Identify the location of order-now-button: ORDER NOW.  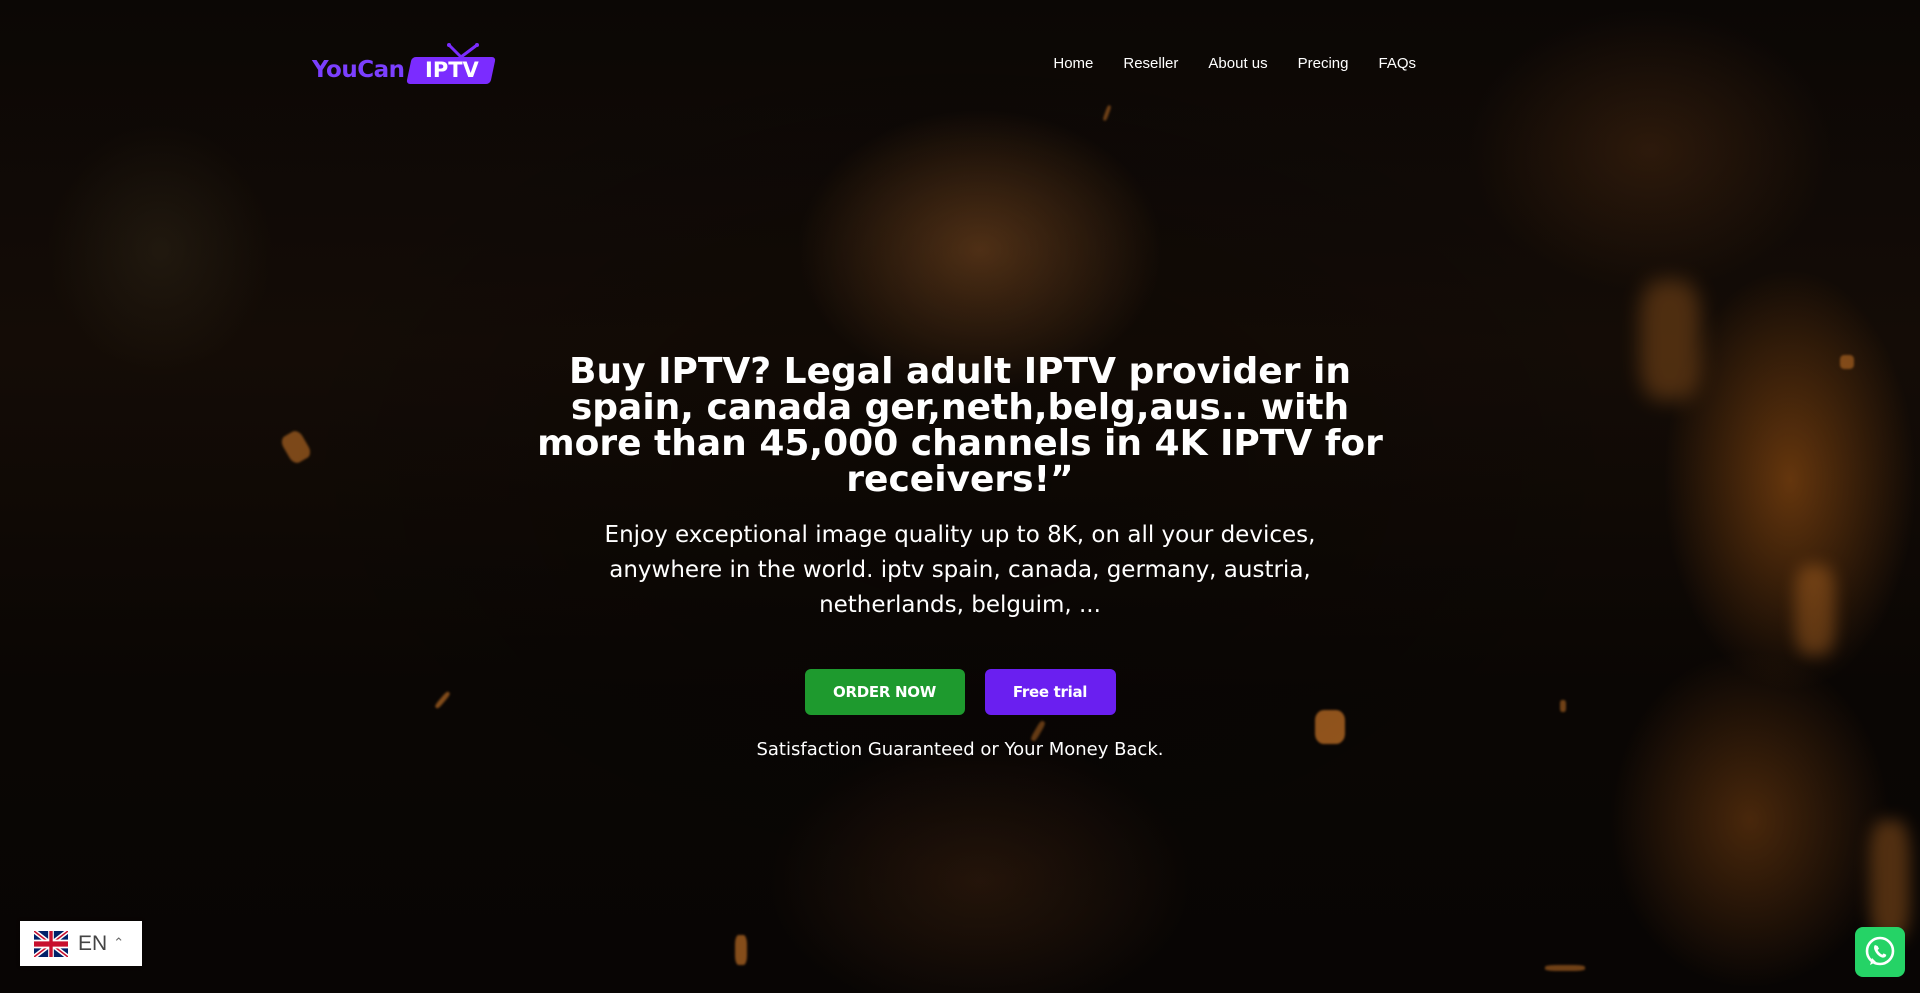
(884, 692).